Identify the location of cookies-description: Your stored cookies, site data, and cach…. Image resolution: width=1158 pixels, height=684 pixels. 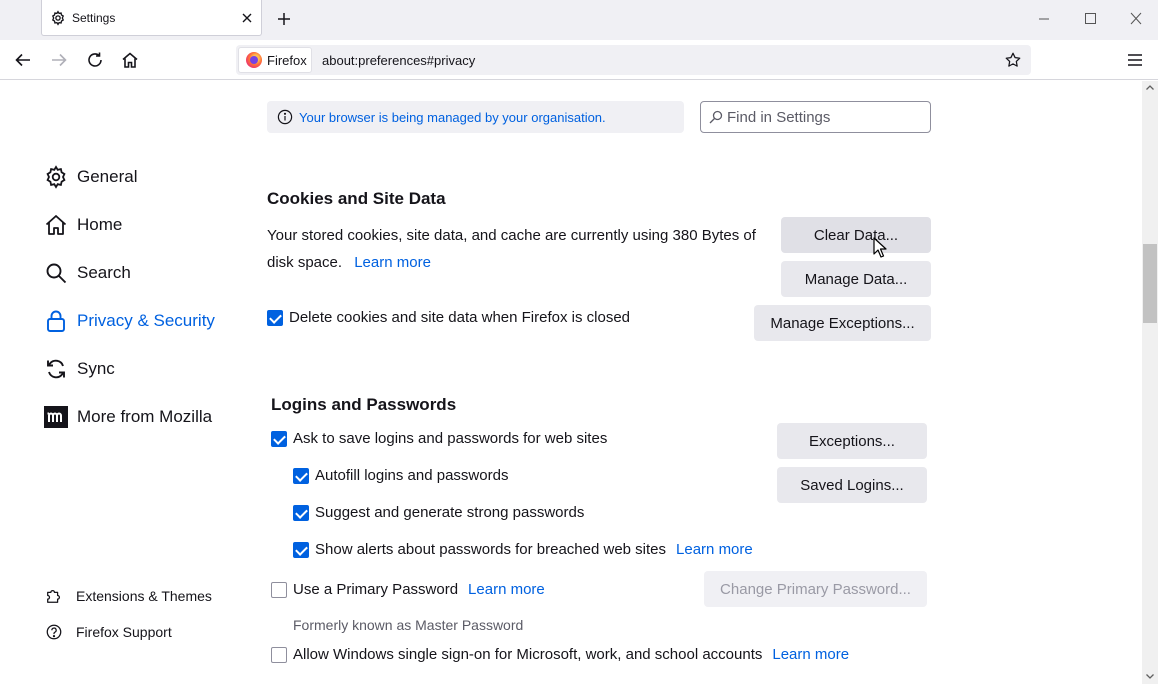
(517, 249).